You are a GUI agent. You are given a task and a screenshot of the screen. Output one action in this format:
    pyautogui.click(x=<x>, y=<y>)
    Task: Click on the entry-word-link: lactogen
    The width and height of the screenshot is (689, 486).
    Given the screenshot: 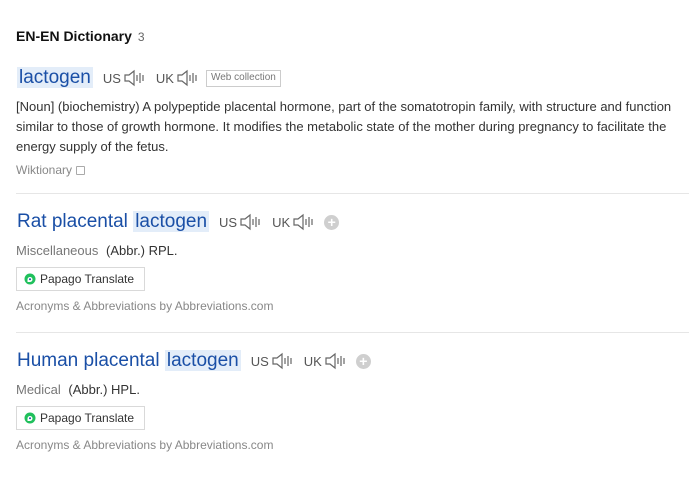 What is the action you would take?
    pyautogui.click(x=55, y=78)
    